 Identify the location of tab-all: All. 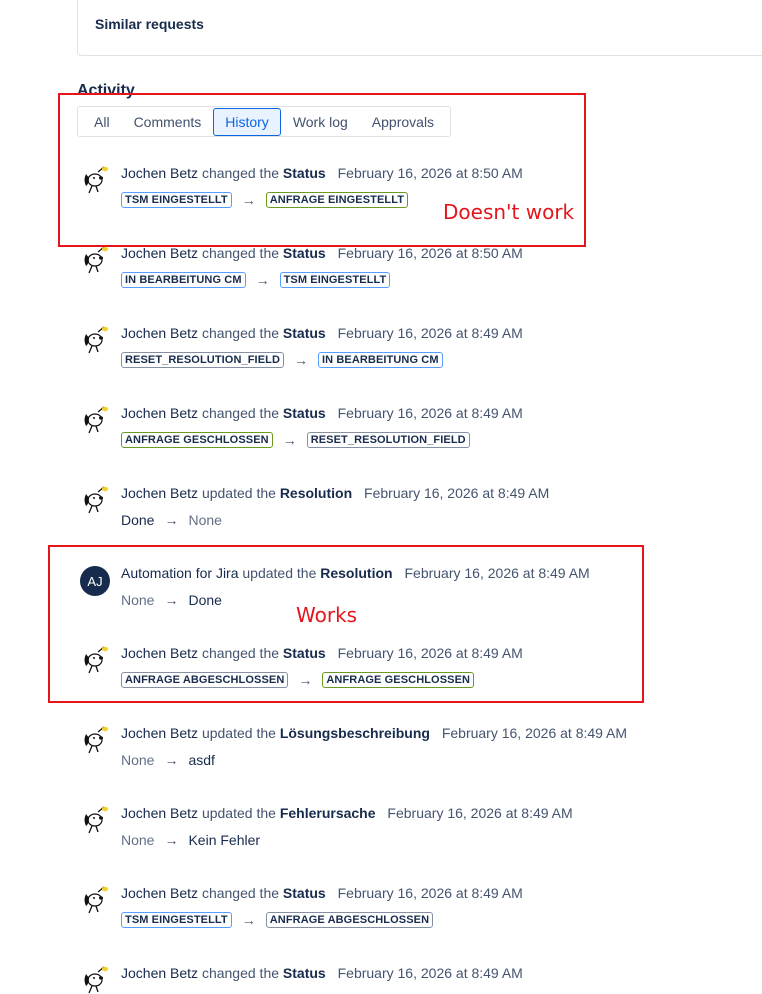
(102, 122).